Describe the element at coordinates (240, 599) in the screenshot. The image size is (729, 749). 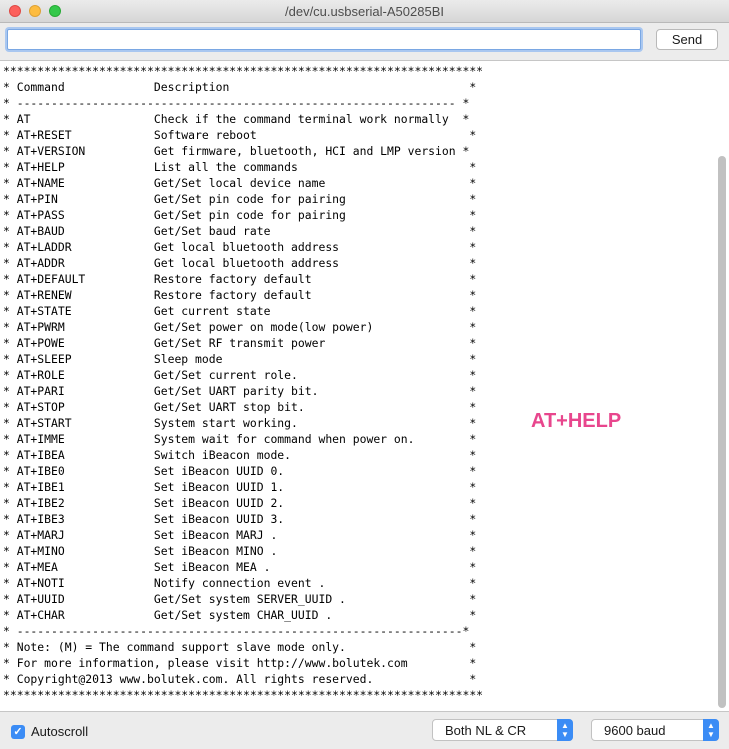
I see `console-line: * AT+UUID Get/Set system SERVER_UUID . *` at that location.